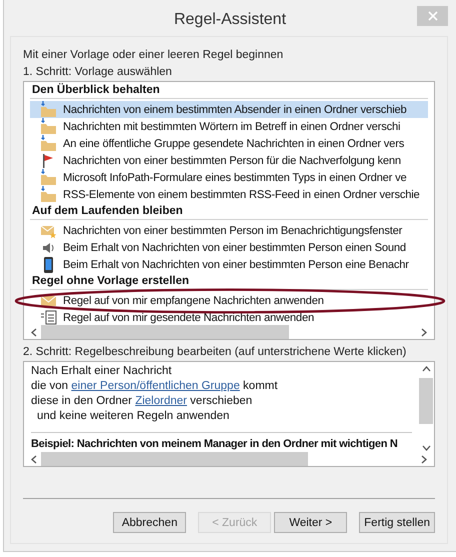  Describe the element at coordinates (311, 522) in the screenshot. I see `wizard-button: Weiter >` at that location.